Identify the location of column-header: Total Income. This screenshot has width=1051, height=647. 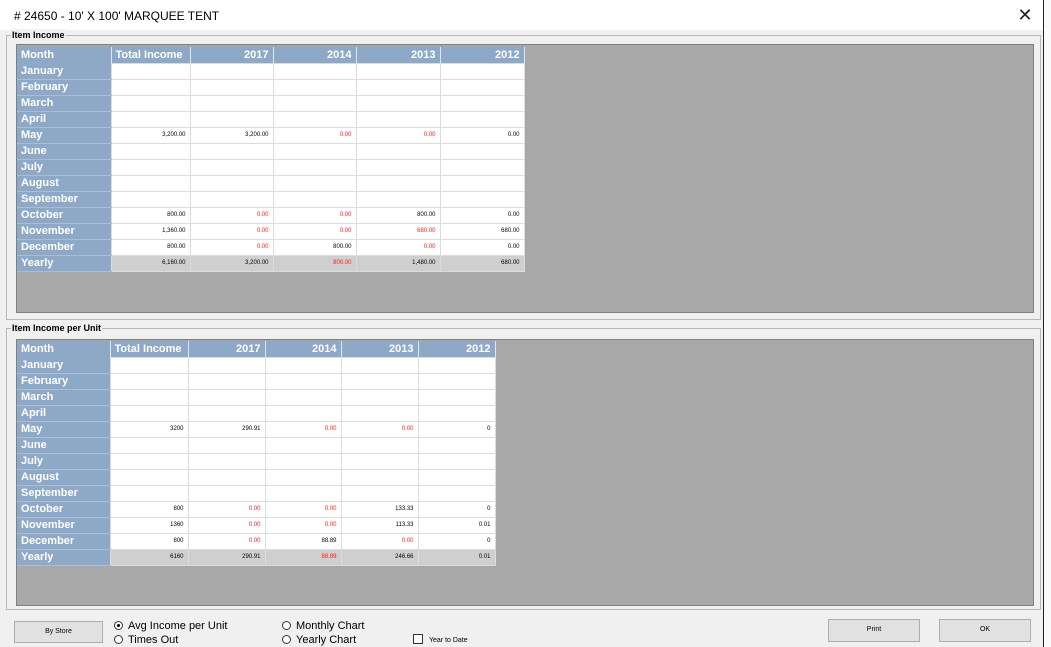
(149, 349).